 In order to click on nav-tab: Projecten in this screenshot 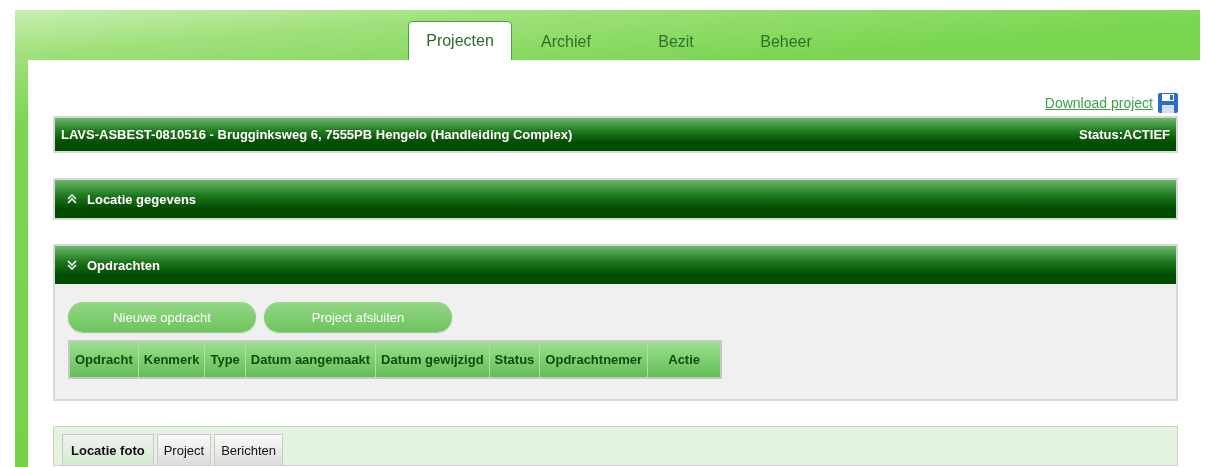, I will do `click(460, 40)`.